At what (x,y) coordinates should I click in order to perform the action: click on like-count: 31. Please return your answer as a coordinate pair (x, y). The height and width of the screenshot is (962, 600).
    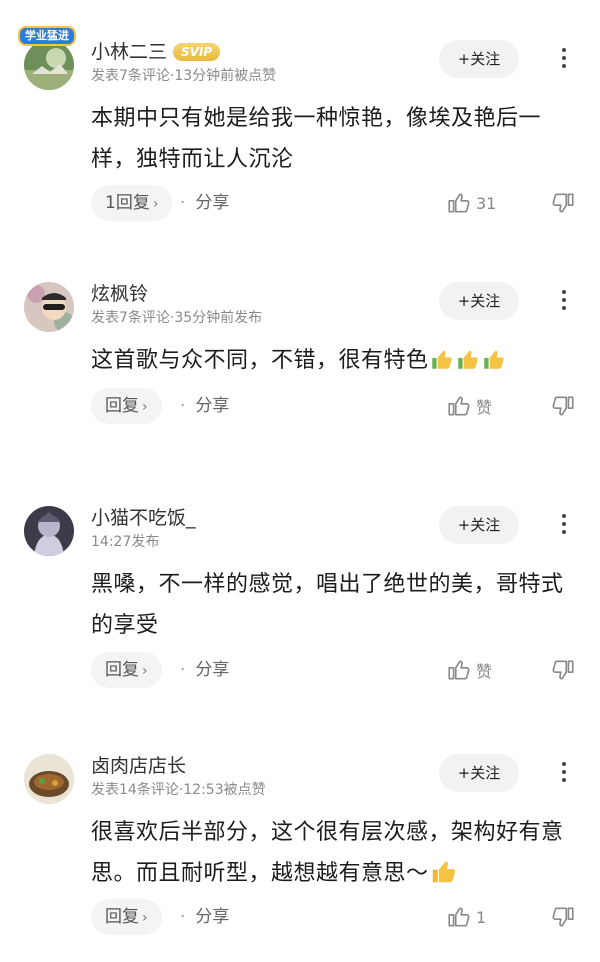
    Looking at the image, I should click on (486, 203).